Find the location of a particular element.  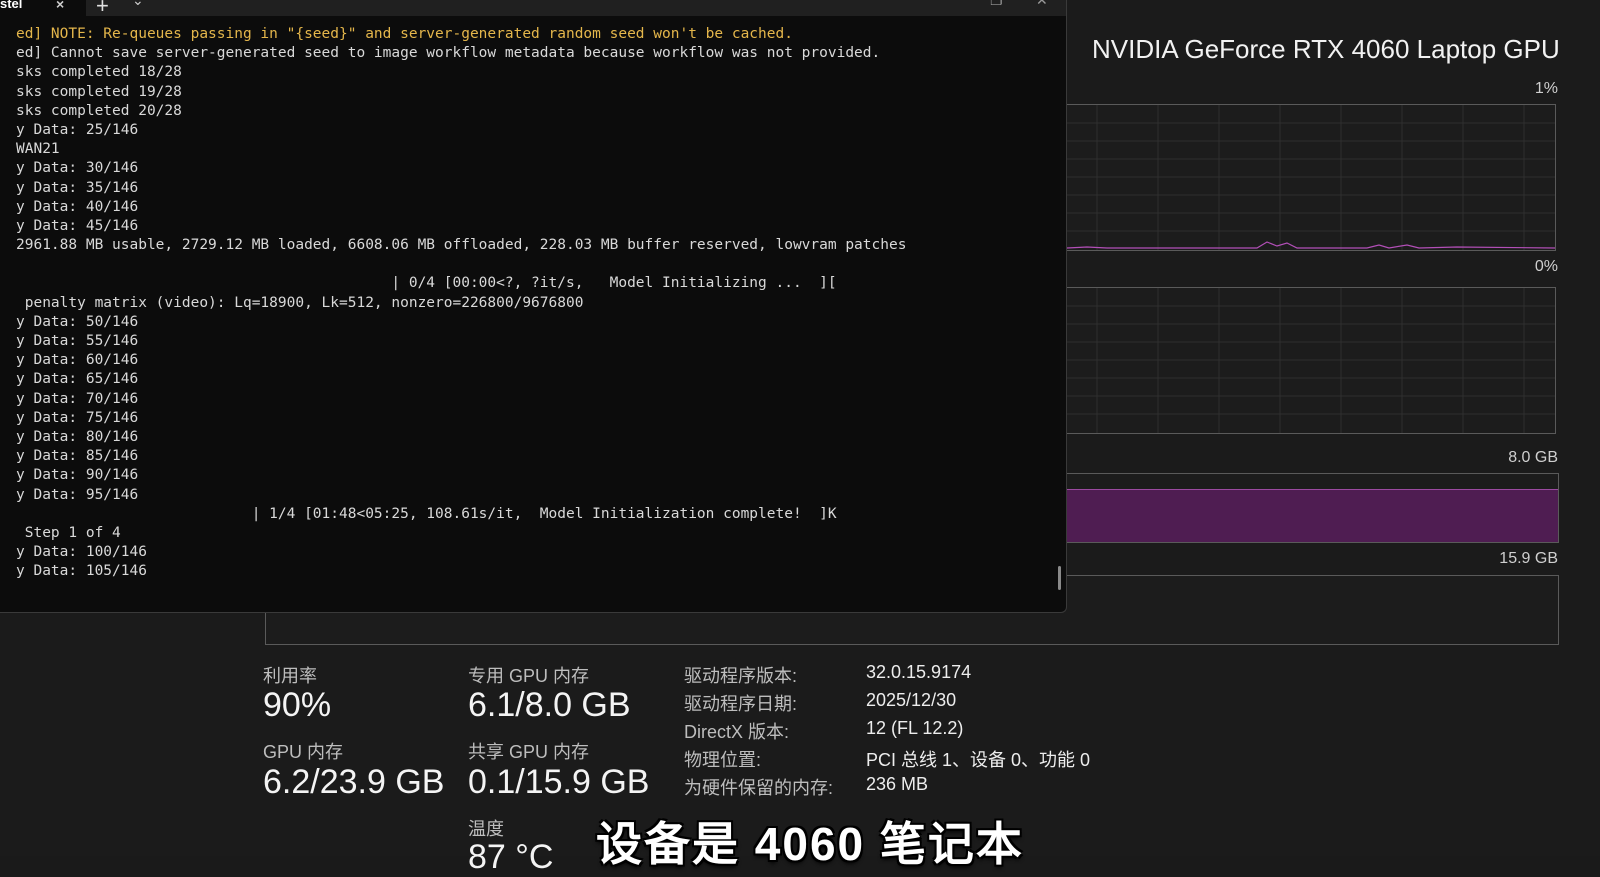

restore-window-icon: ❐ is located at coordinates (996, 4).